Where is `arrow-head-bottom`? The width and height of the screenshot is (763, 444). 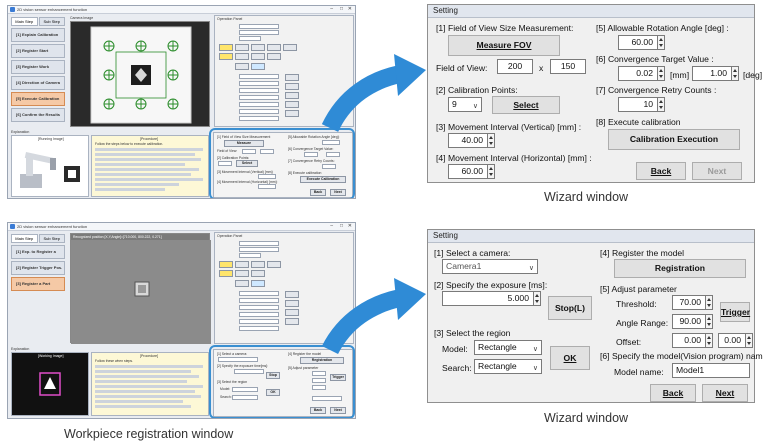
arrow-head-bottom is located at coordinates (410, 299).